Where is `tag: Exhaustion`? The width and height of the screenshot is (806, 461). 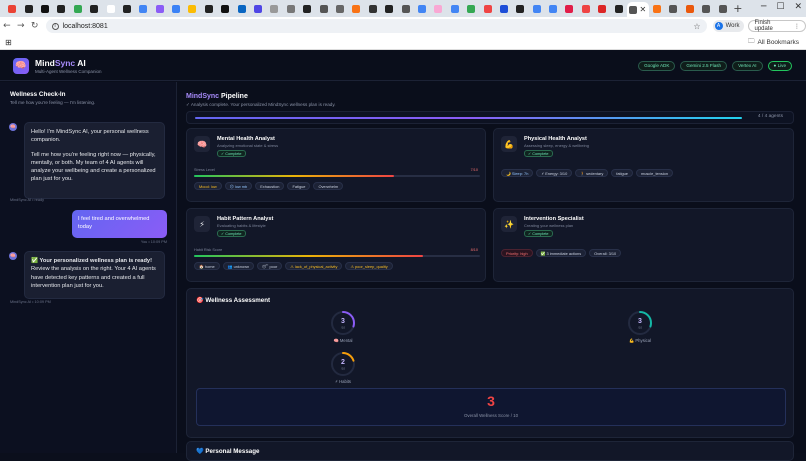 tag: Exhaustion is located at coordinates (270, 186).